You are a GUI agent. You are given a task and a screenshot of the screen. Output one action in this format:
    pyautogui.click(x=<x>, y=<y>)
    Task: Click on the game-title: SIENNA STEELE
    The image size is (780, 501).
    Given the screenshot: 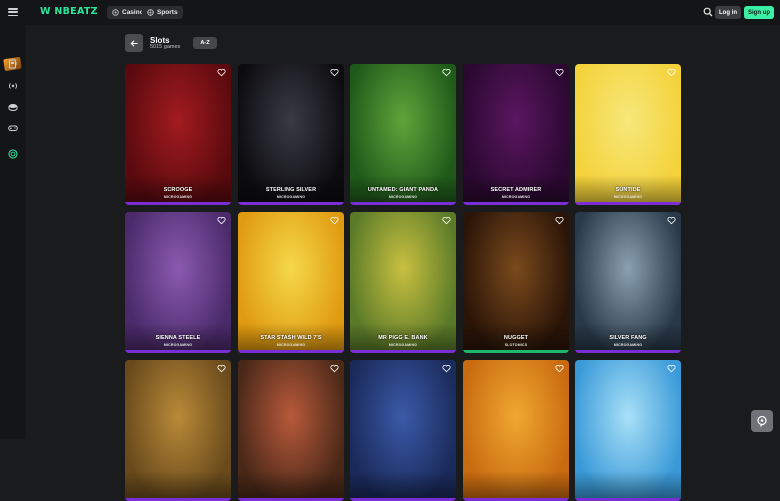 What is the action you would take?
    pyautogui.click(x=178, y=338)
    